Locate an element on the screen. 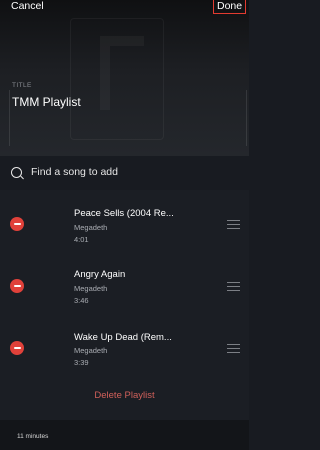 The image size is (320, 450). title-input: TMM Playlist is located at coordinates (46, 102).